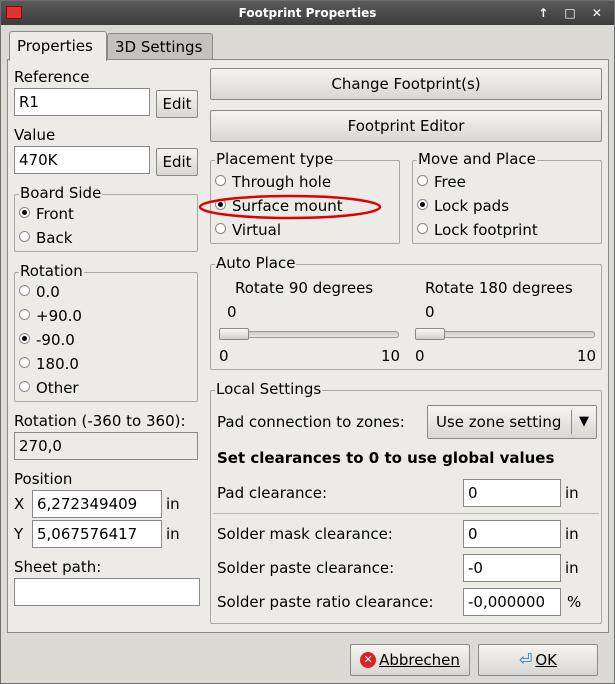 Image resolution: width=615 pixels, height=684 pixels. Describe the element at coordinates (61, 193) in the screenshot. I see `board-side-title: Board Side` at that location.